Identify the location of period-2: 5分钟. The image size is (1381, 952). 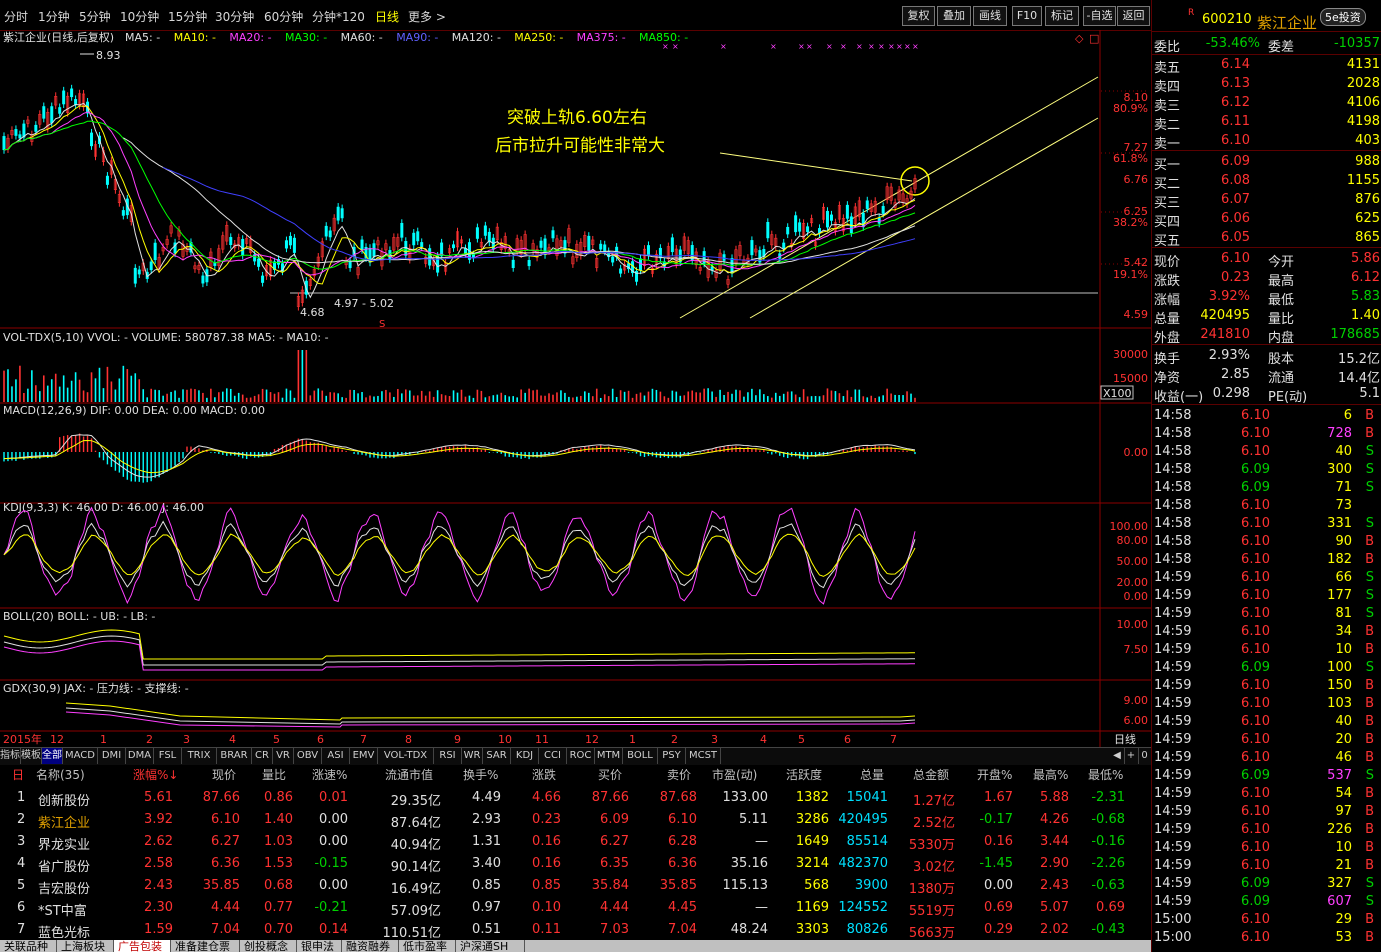
(95, 16).